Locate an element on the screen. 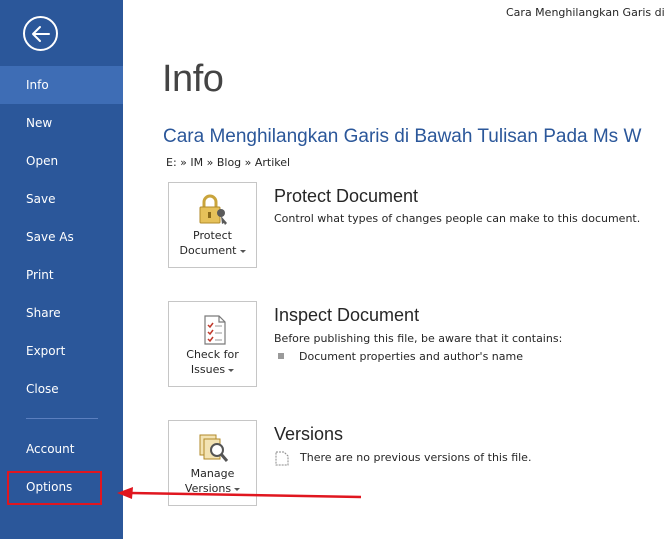  options-highlight-box is located at coordinates (54, 488).